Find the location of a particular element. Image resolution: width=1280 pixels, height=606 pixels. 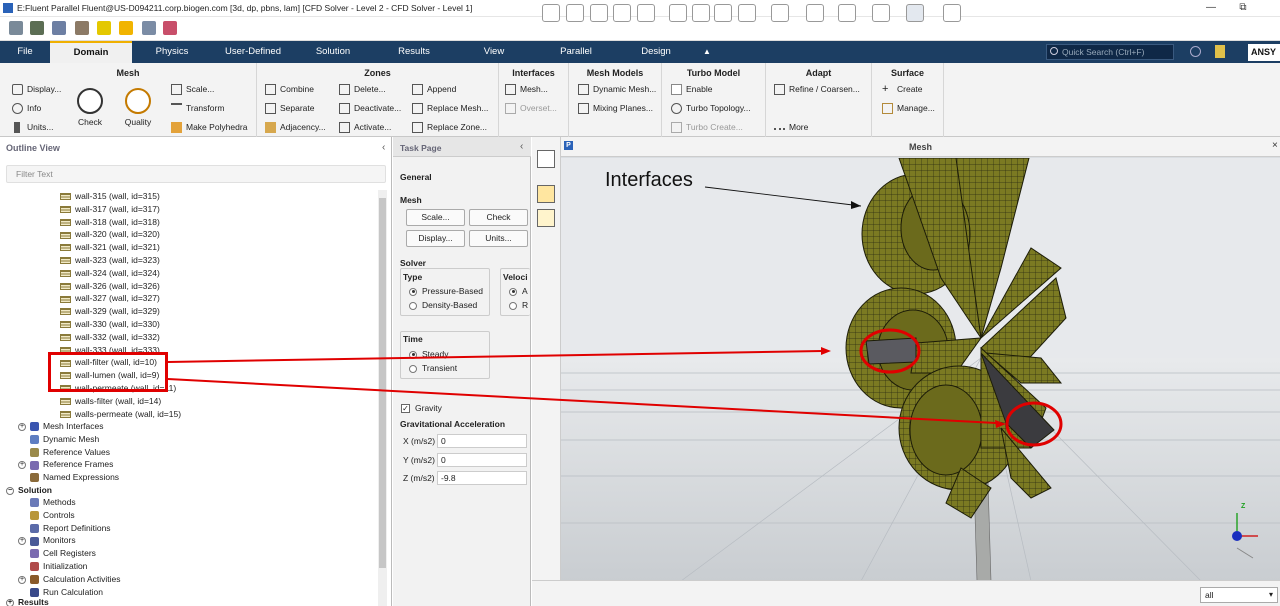

info-button: Info is located at coordinates (26, 108).